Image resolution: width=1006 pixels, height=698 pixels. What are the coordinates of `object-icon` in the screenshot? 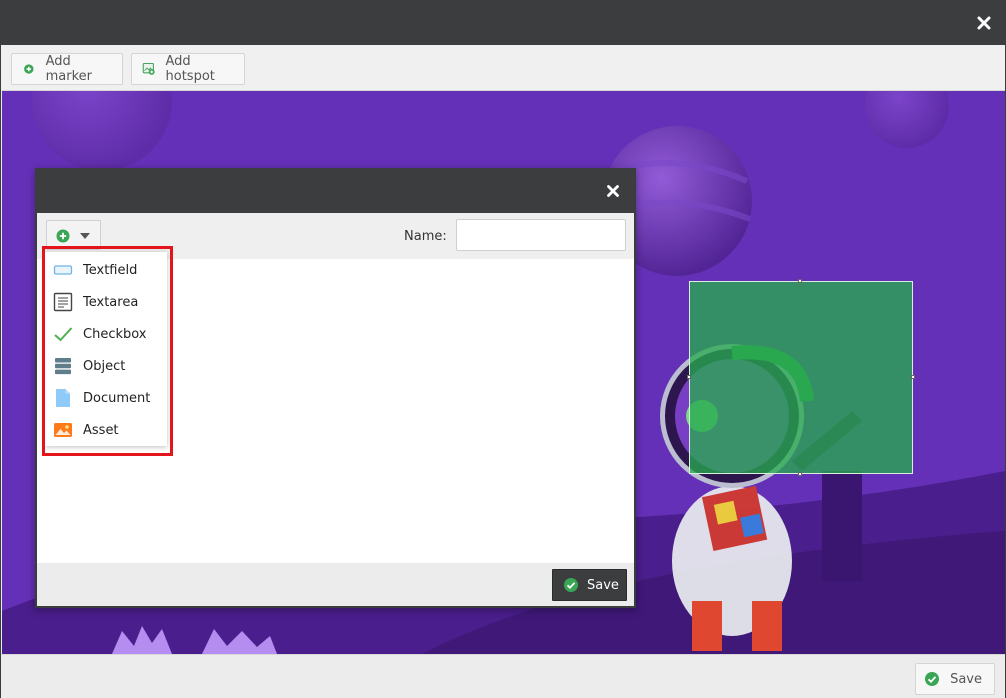 It's located at (63, 366).